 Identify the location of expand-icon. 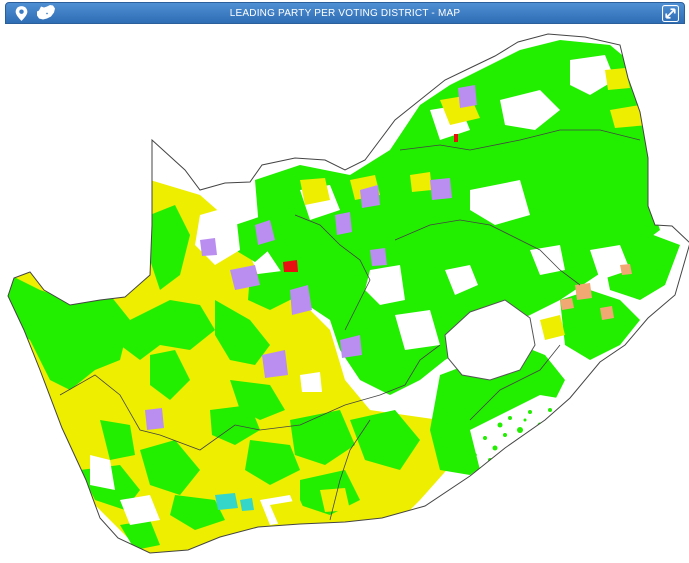
(670, 13).